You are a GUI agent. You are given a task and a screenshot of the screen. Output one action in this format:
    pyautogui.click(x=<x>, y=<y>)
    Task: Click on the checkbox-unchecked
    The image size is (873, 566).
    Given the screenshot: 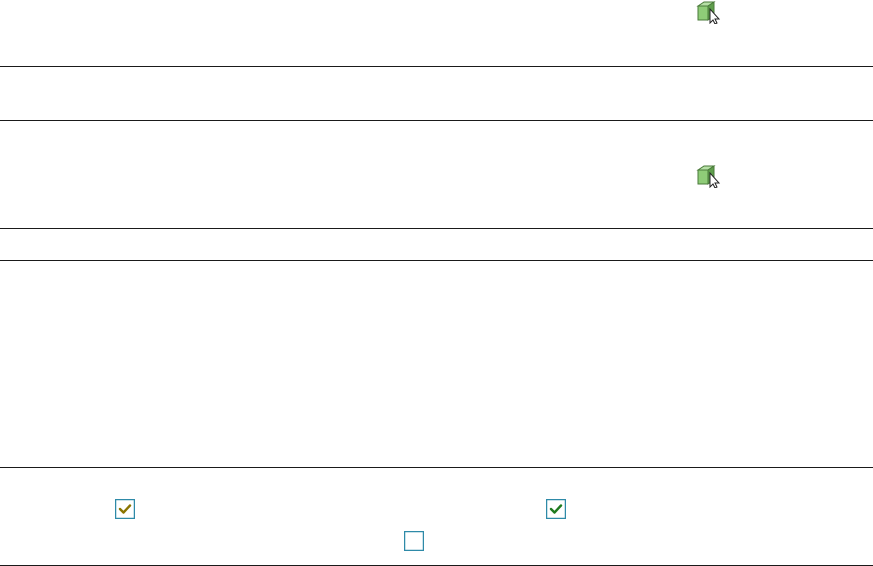 What is the action you would take?
    pyautogui.click(x=414, y=541)
    